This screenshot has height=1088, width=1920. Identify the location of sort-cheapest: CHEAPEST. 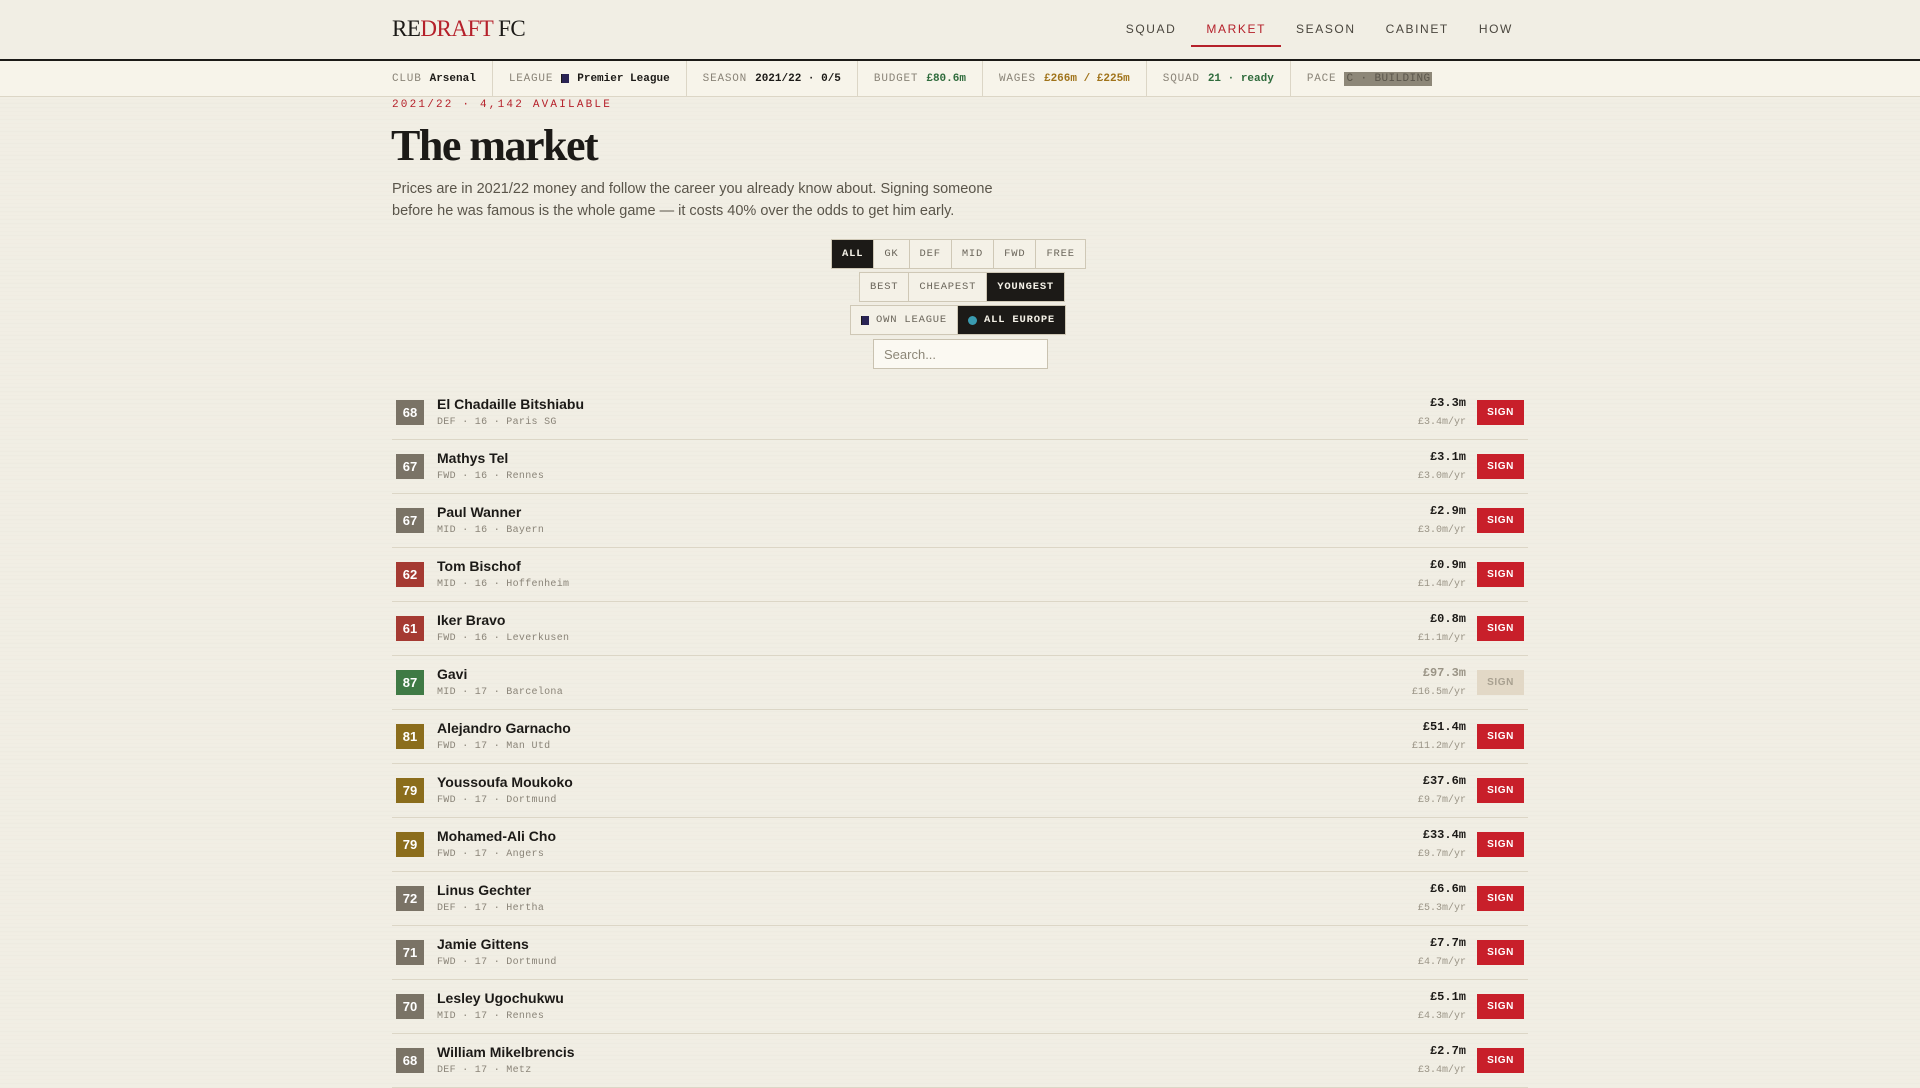
(948, 287).